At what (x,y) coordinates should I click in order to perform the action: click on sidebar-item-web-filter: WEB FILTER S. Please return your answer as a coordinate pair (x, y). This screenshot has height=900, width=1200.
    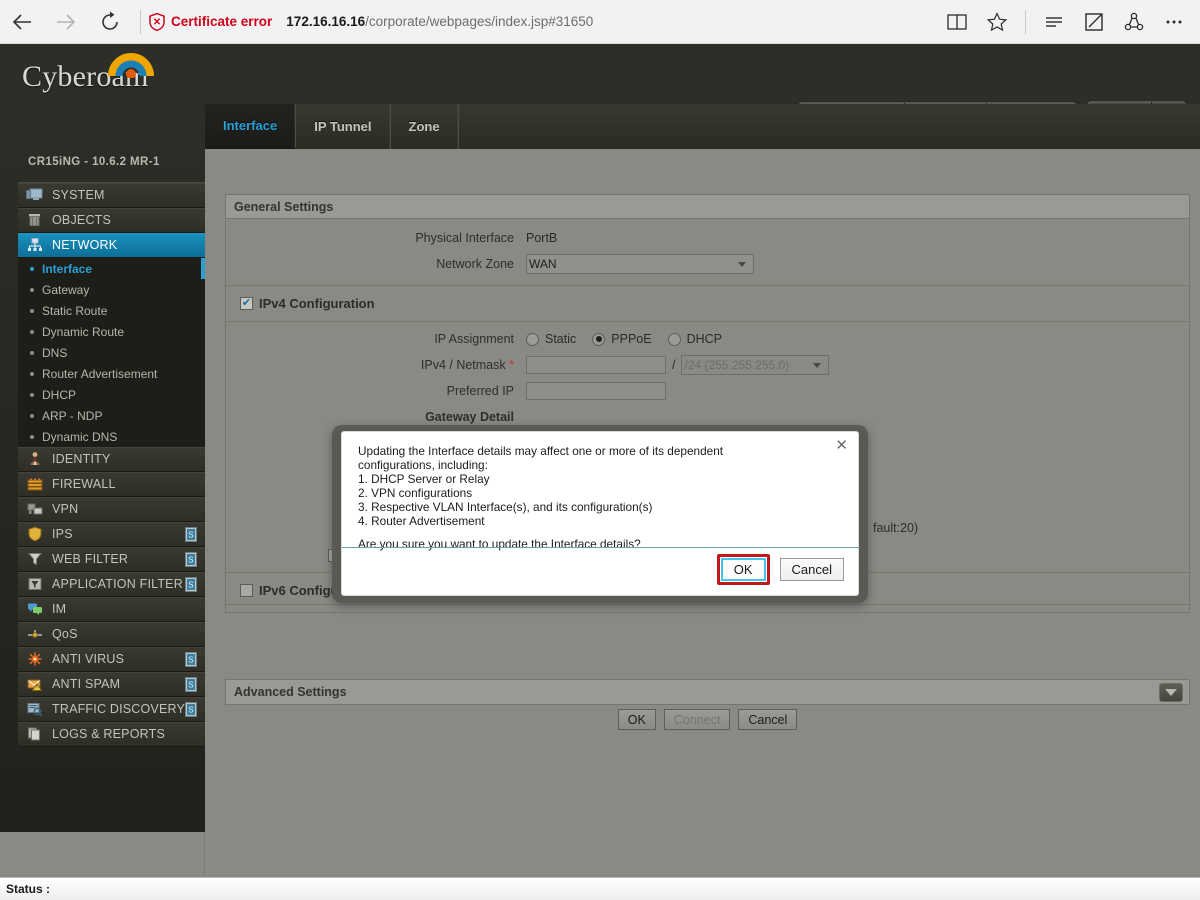
    Looking at the image, I should click on (111, 559).